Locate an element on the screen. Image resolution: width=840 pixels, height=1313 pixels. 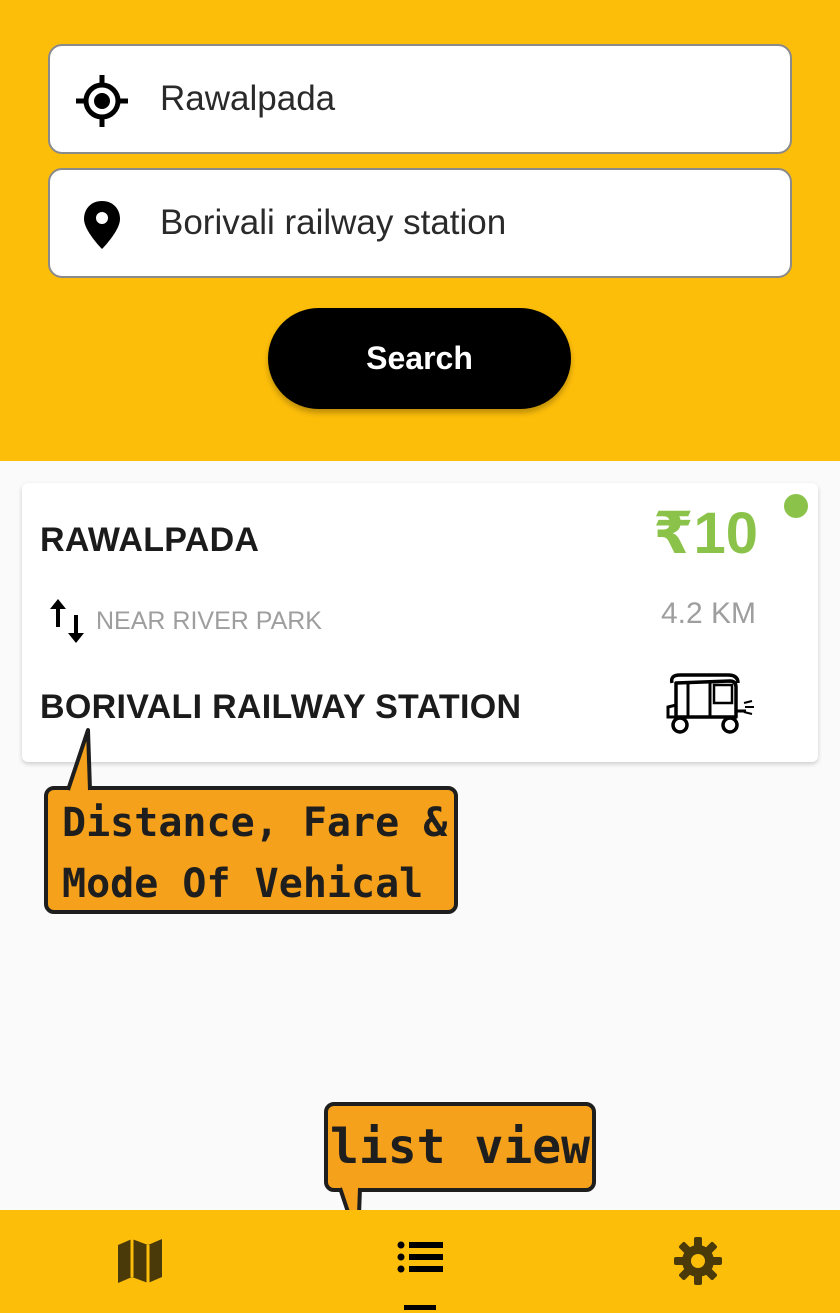
info-callout-line-2: Mode Of Vehical is located at coordinates (243, 884).